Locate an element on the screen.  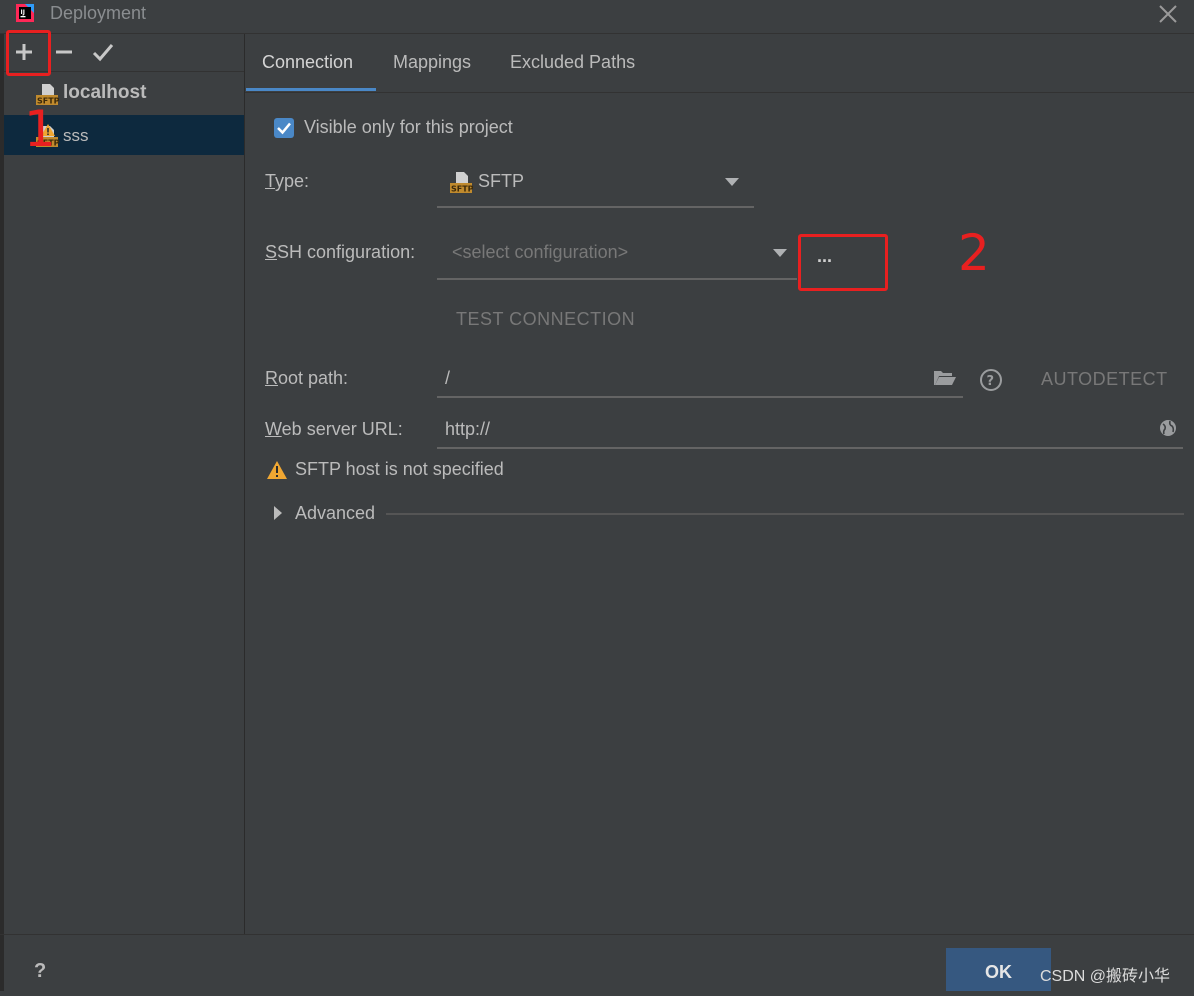
tab-mappings: Mappings is located at coordinates (432, 62).